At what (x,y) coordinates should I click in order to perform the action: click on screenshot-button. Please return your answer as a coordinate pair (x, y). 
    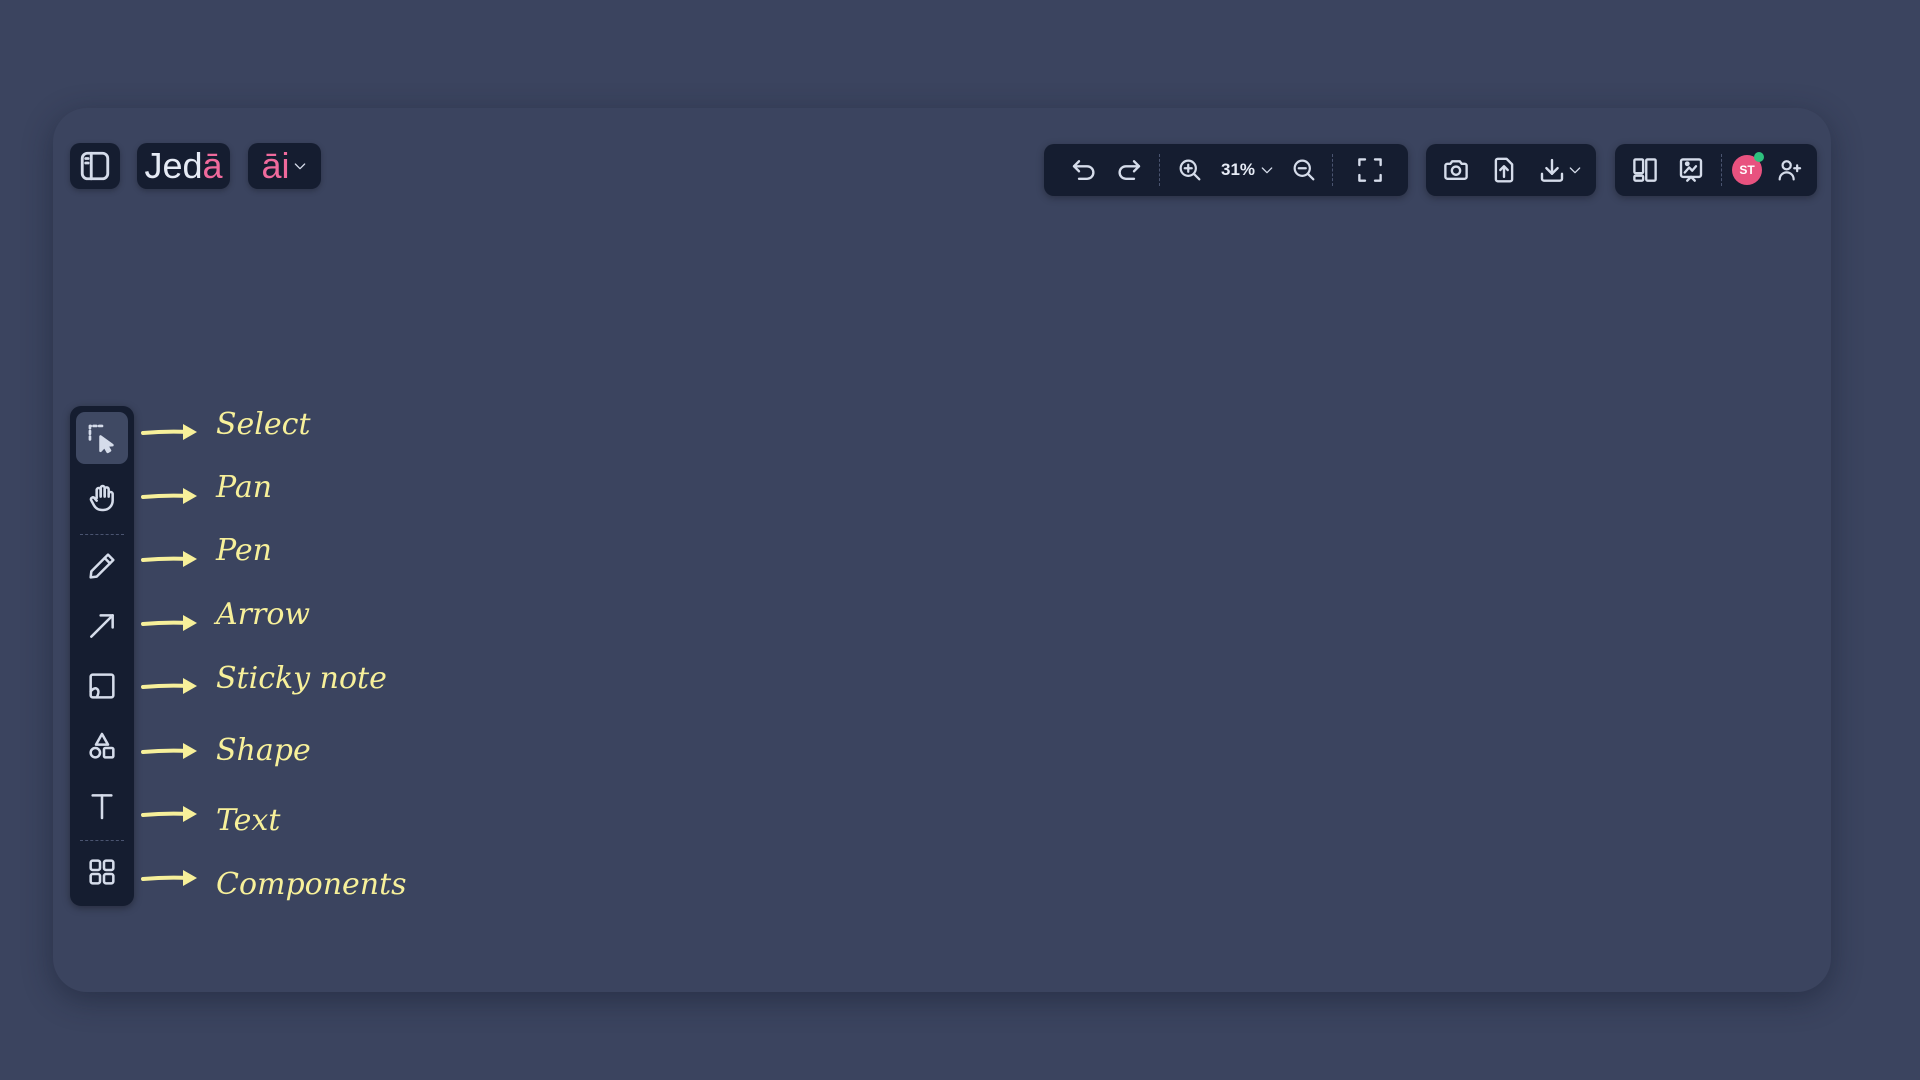
    Looking at the image, I should click on (1456, 170).